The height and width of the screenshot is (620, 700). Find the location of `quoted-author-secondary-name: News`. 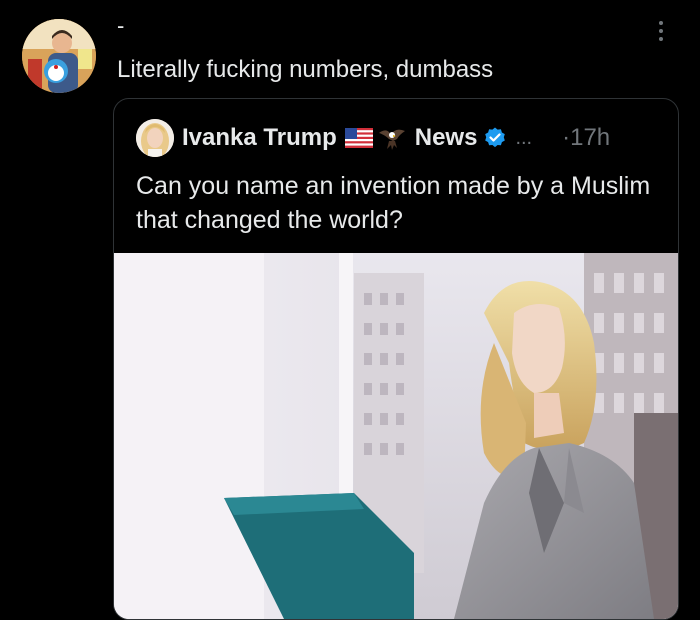

quoted-author-secondary-name: News is located at coordinates (446, 138).